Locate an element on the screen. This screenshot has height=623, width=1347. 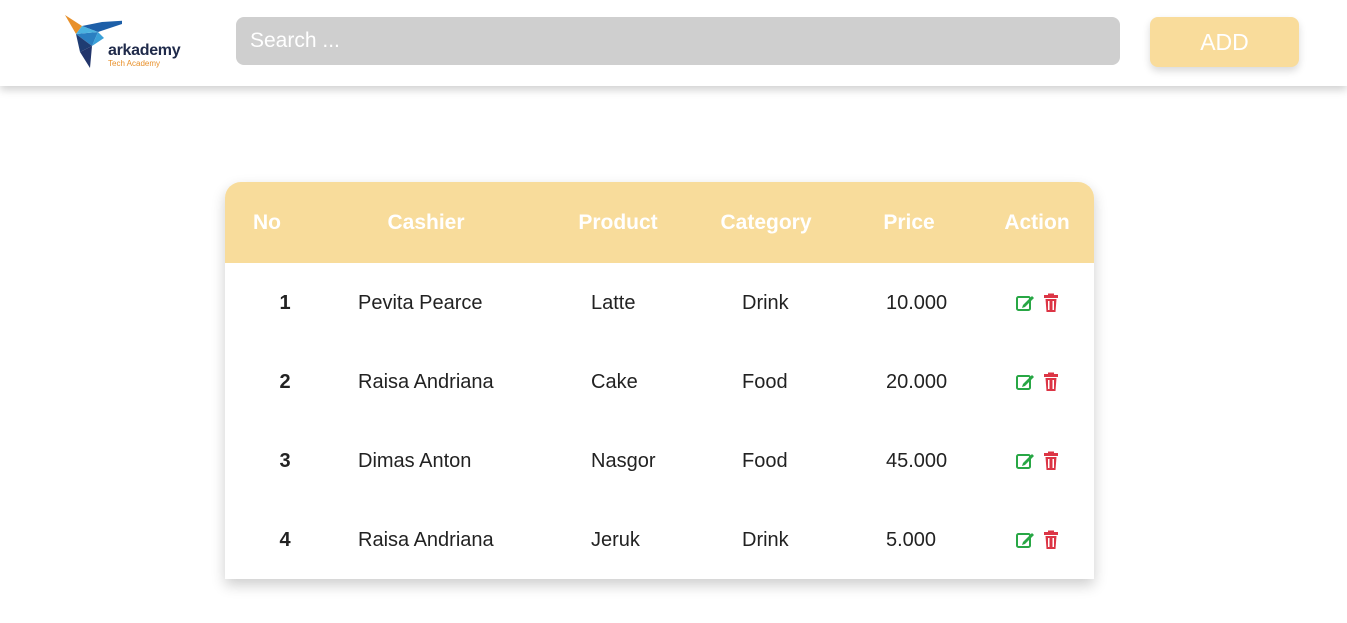
product-cell: Nasgor is located at coordinates (623, 461).